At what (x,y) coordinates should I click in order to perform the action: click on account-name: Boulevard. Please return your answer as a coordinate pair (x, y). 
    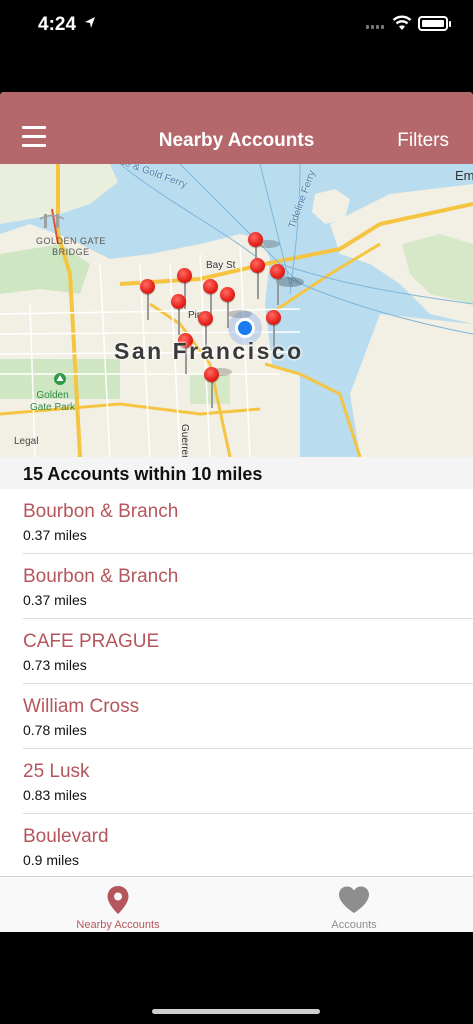
    Looking at the image, I should click on (66, 836).